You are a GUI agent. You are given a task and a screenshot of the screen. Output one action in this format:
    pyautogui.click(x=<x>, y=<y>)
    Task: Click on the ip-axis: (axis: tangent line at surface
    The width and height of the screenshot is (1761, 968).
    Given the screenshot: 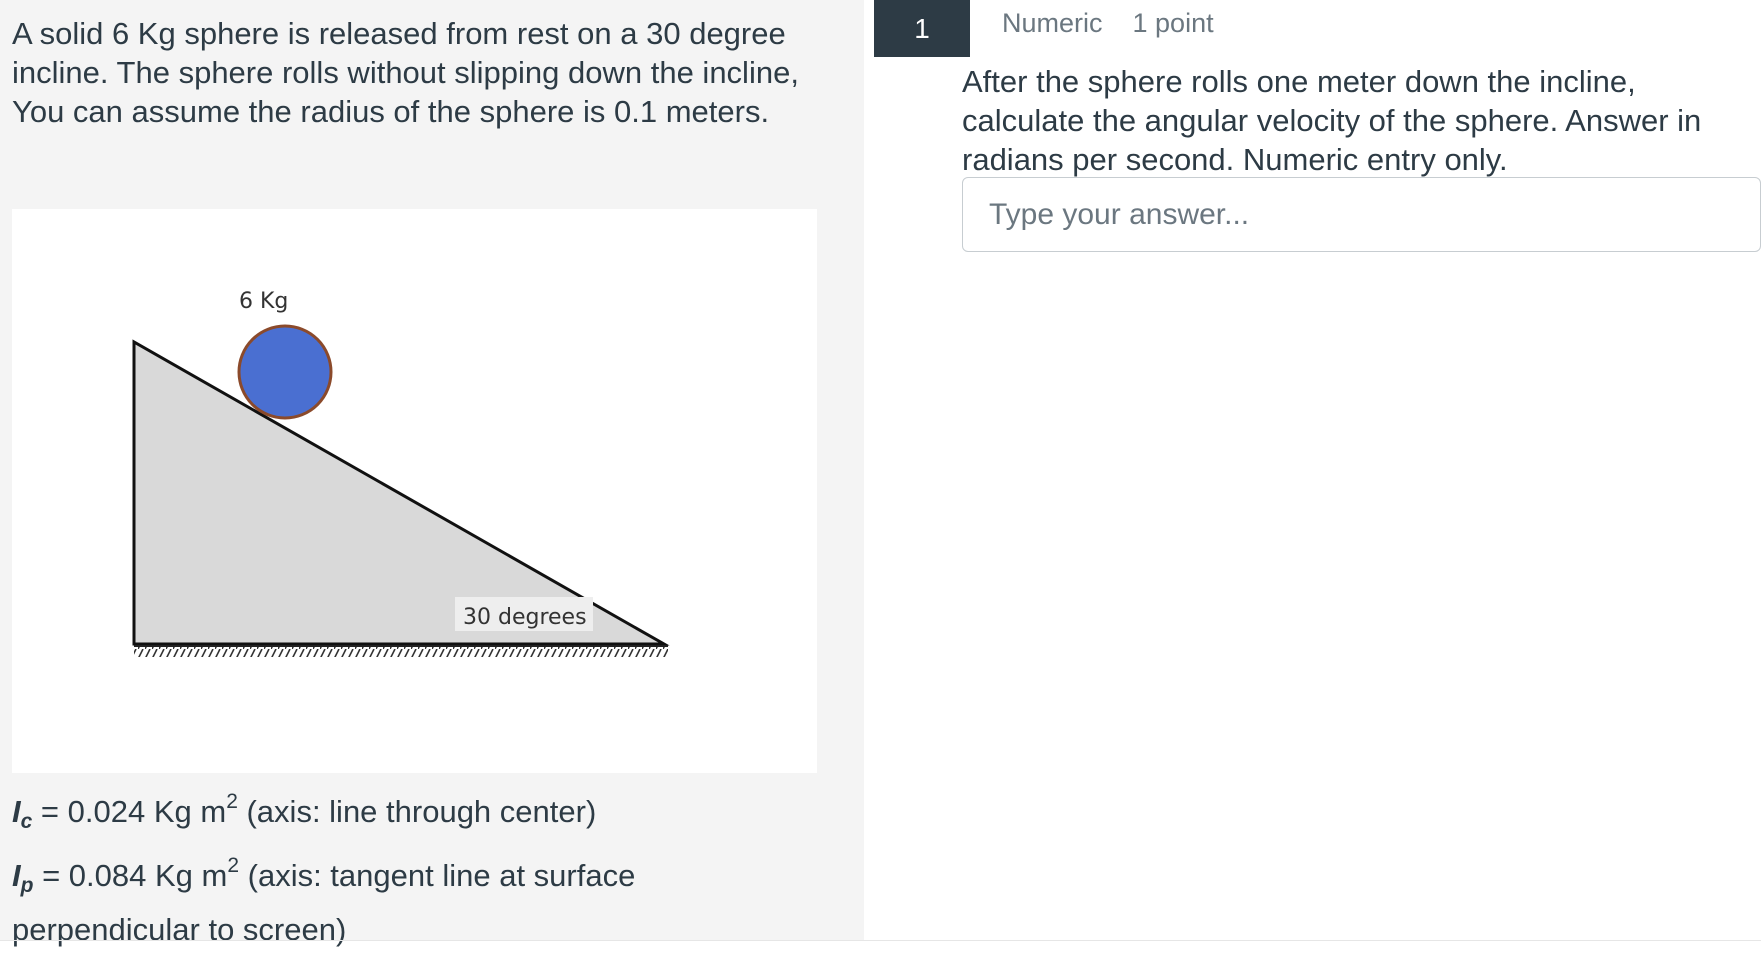 What is the action you would take?
    pyautogui.click(x=437, y=875)
    